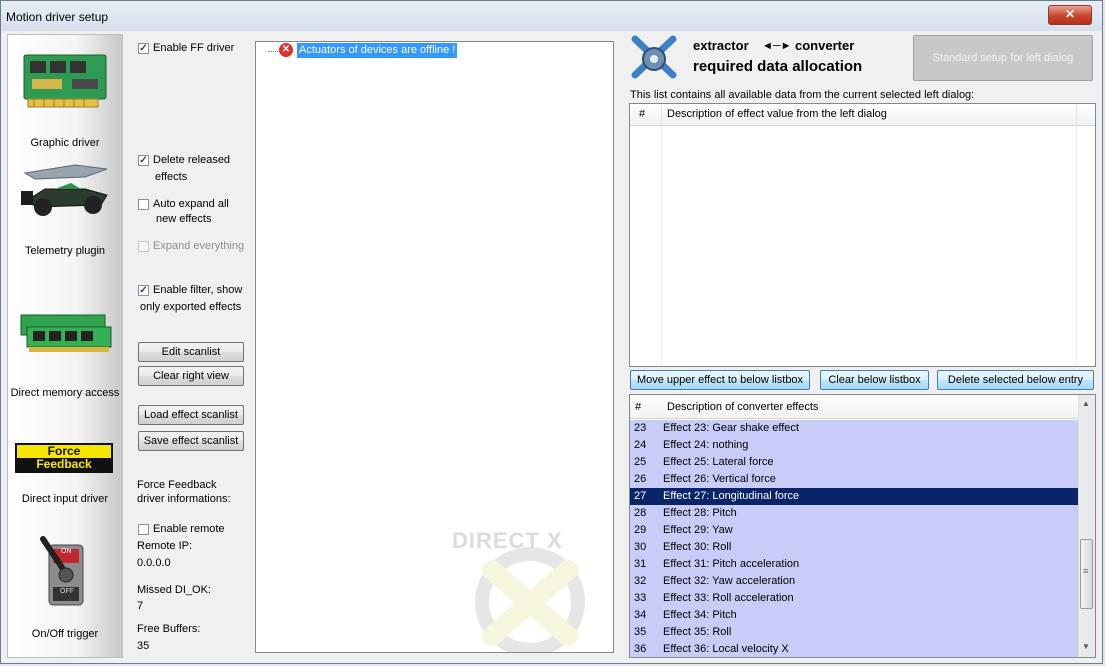 The image size is (1105, 666). What do you see at coordinates (854, 632) in the screenshot?
I see `table-row: 35 Effect 35: Roll` at bounding box center [854, 632].